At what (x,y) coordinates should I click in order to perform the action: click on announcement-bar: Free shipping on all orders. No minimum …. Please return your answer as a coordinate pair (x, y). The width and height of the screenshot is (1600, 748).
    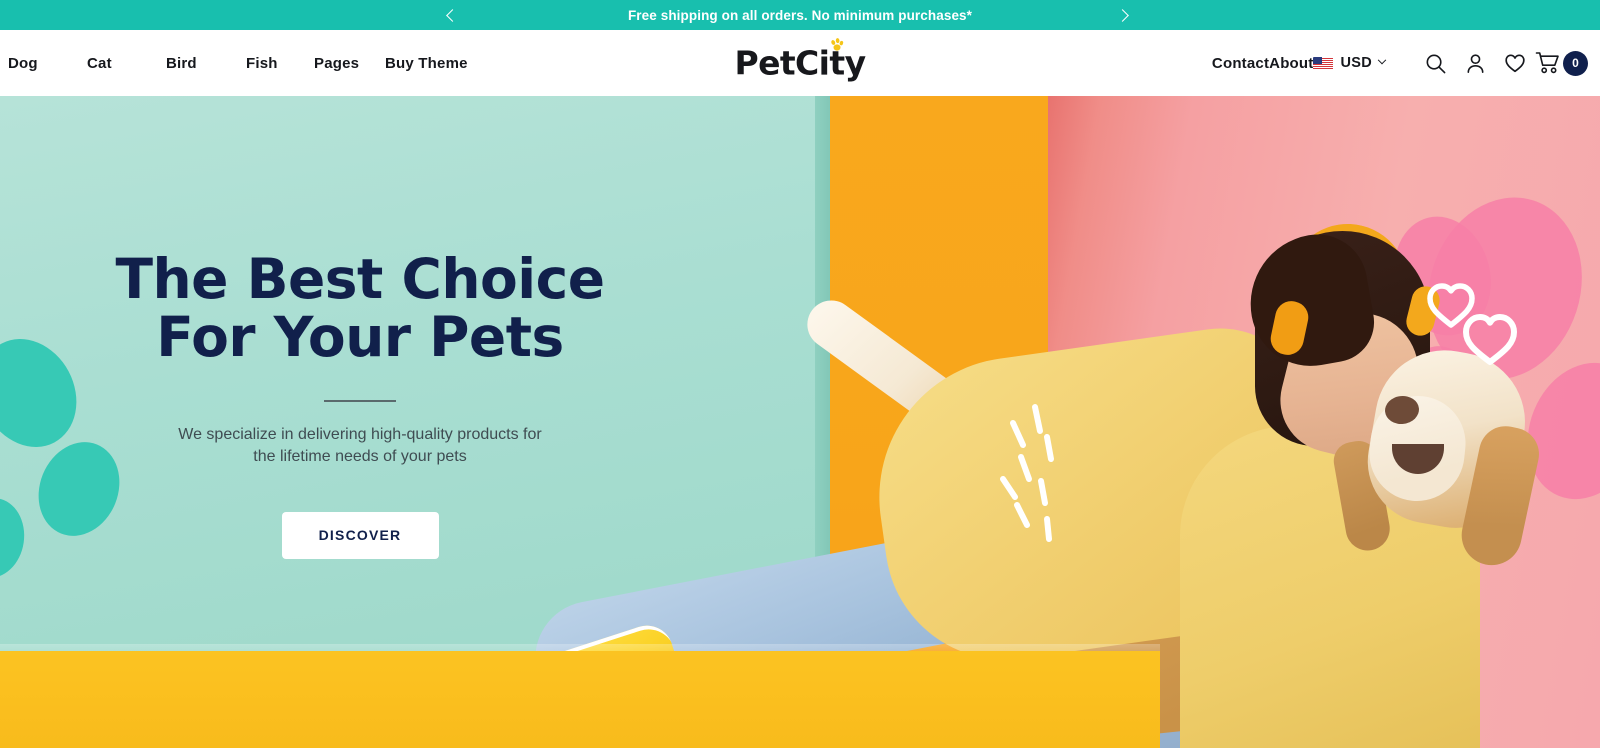
    Looking at the image, I should click on (800, 15).